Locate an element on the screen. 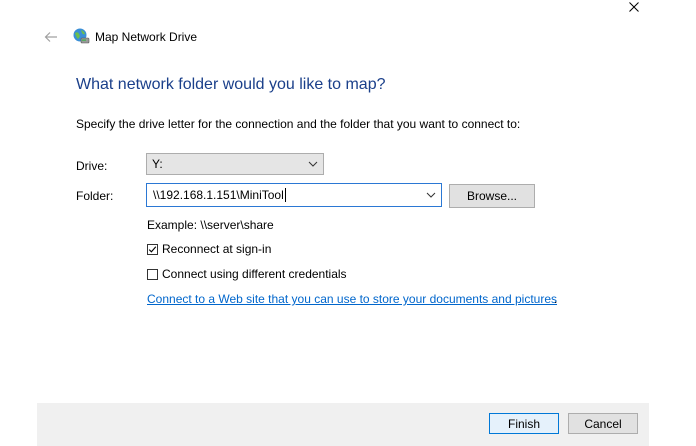 The width and height of the screenshot is (696, 446). window-title: Map Network Drive is located at coordinates (146, 37).